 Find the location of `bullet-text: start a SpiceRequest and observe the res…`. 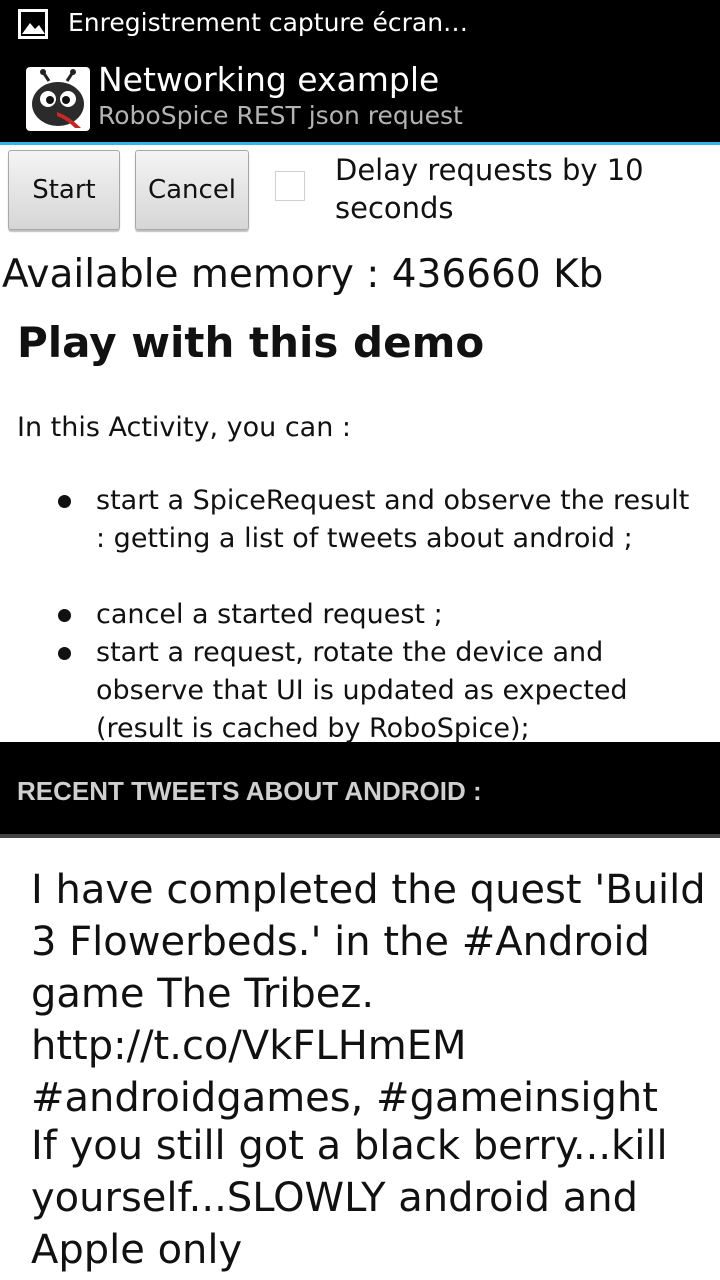

bullet-text: start a SpiceRequest and observe the res… is located at coordinates (393, 519).